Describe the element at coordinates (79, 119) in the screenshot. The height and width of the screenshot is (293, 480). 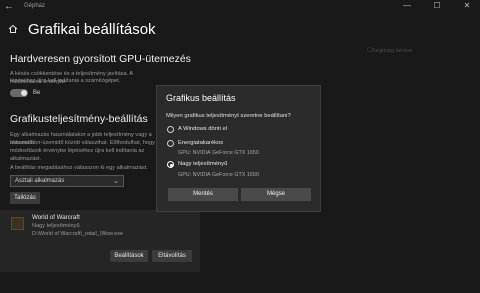
I see `perf-section-title: Grafikusteljesítmény-beállítás` at that location.